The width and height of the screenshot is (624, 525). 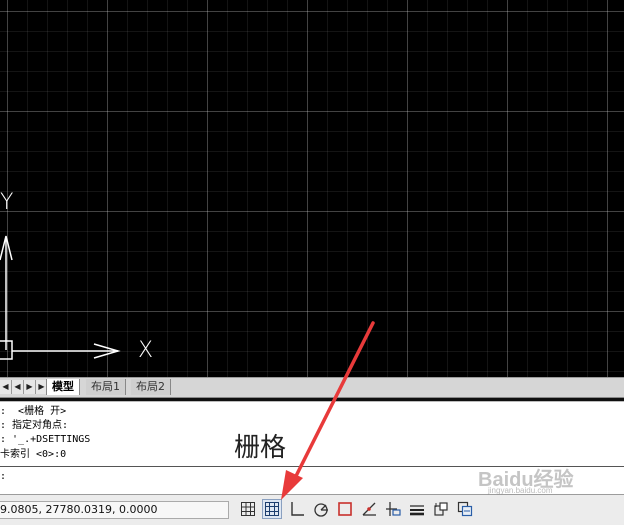 I want to click on object-snap-button, so click(x=345, y=509).